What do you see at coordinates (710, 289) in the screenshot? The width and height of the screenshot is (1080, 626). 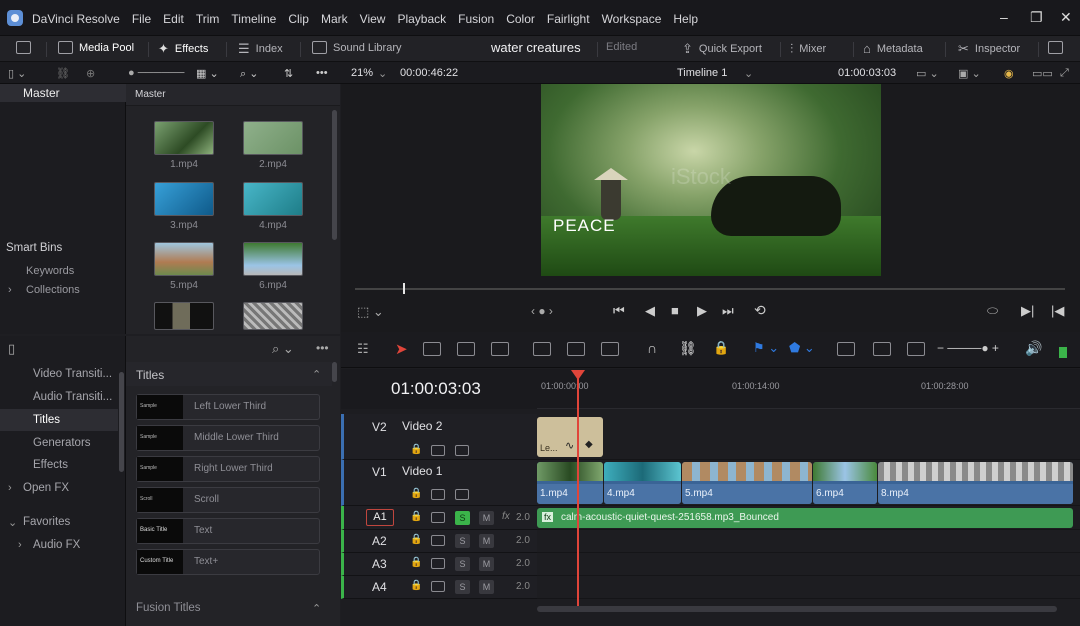 I see `viewer-scrubber` at bounding box center [710, 289].